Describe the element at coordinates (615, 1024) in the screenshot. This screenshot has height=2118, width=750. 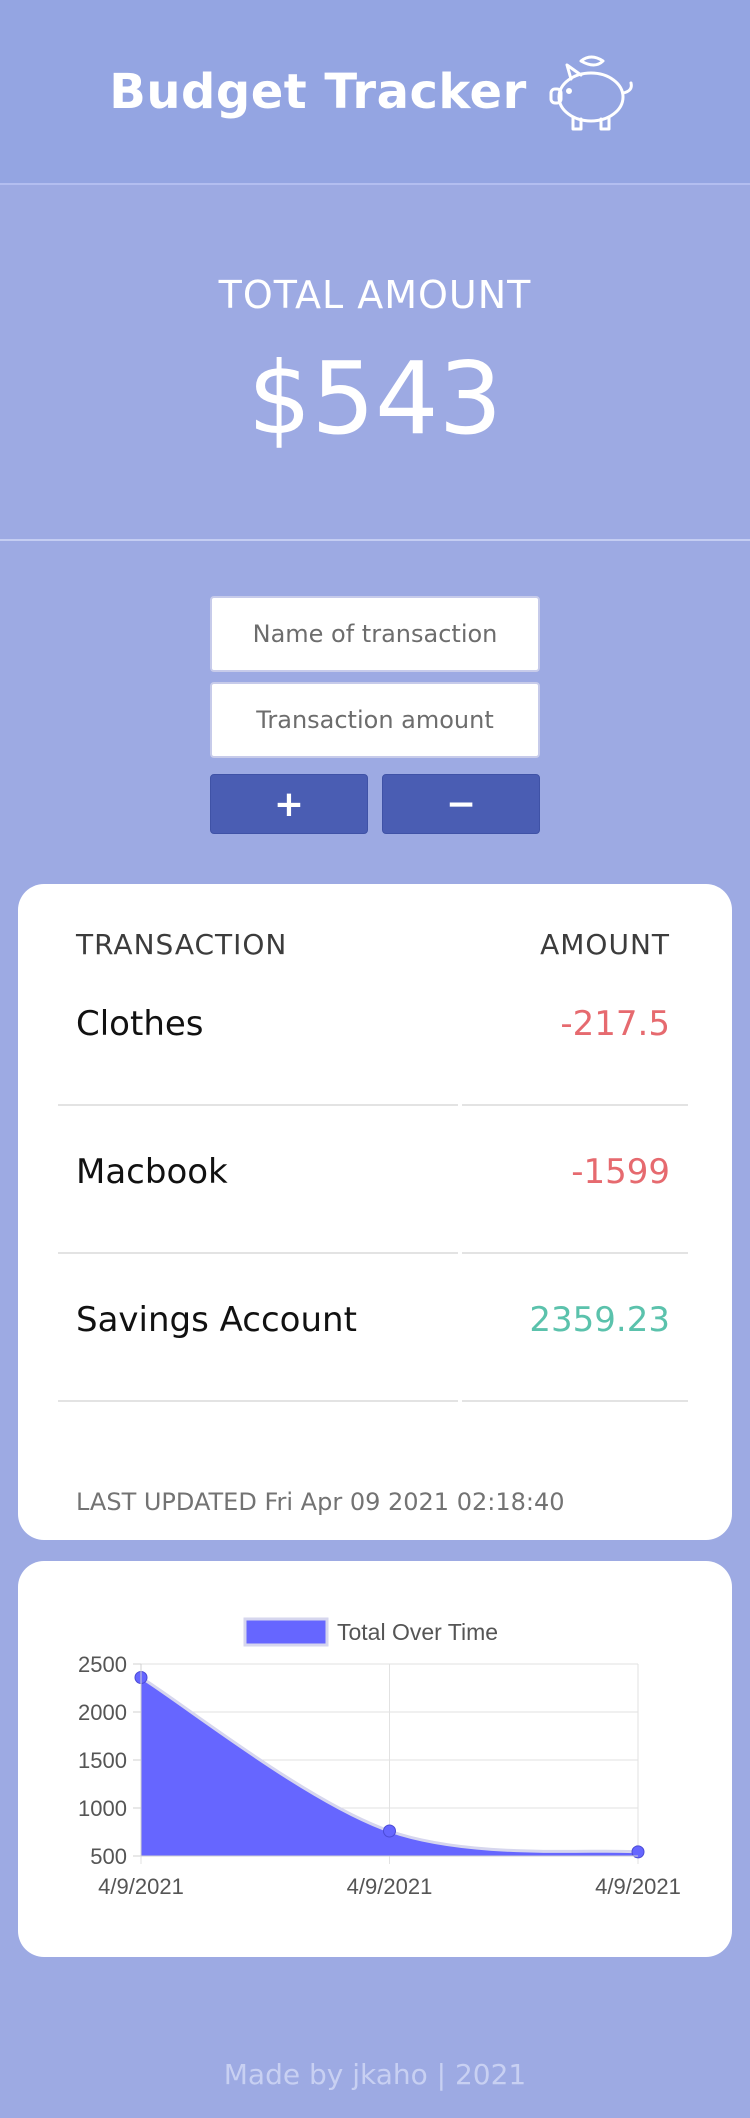
I see `transaction-amount: -217.5` at that location.